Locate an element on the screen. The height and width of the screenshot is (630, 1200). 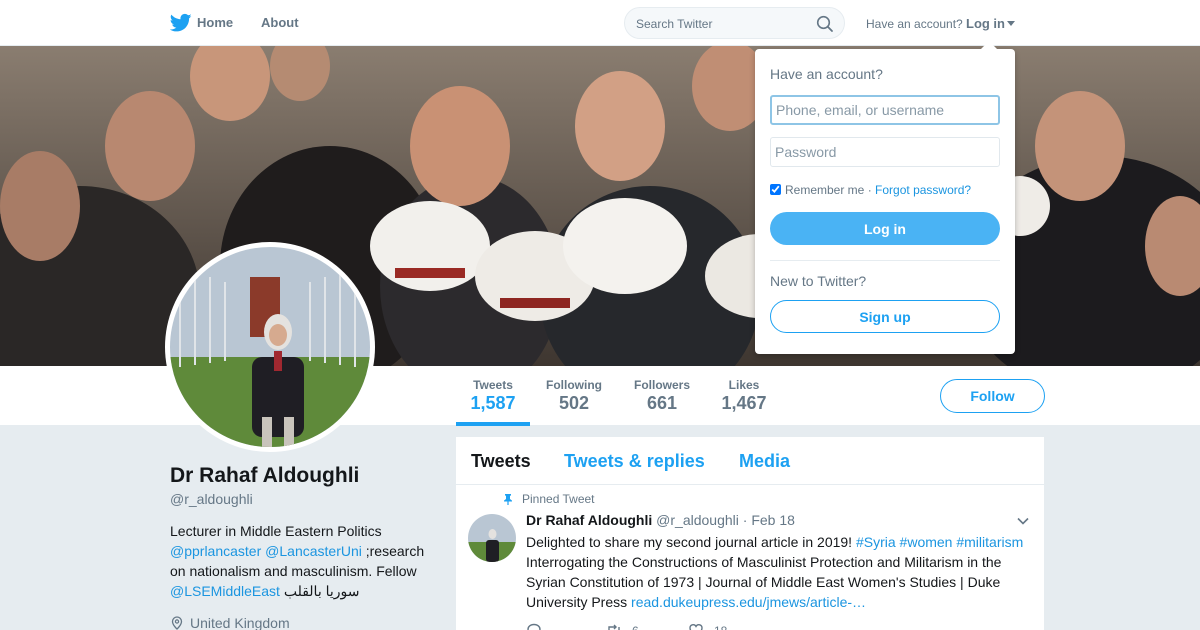
hashtag-link: #Syria is located at coordinates (876, 542).